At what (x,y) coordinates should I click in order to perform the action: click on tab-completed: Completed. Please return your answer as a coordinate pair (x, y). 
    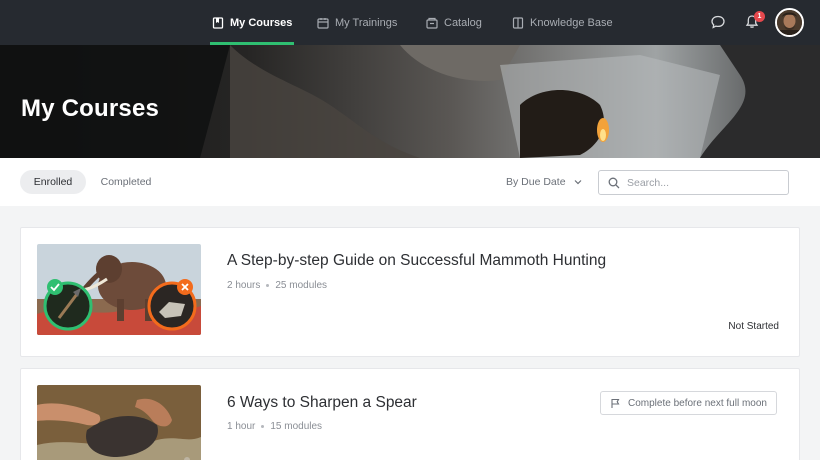
    Looking at the image, I should click on (126, 182).